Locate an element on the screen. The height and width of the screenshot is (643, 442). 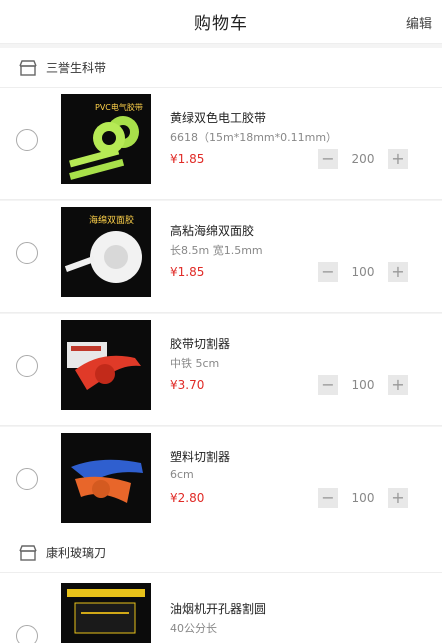
quantity-stepper: − 200 + is located at coordinates (363, 159).